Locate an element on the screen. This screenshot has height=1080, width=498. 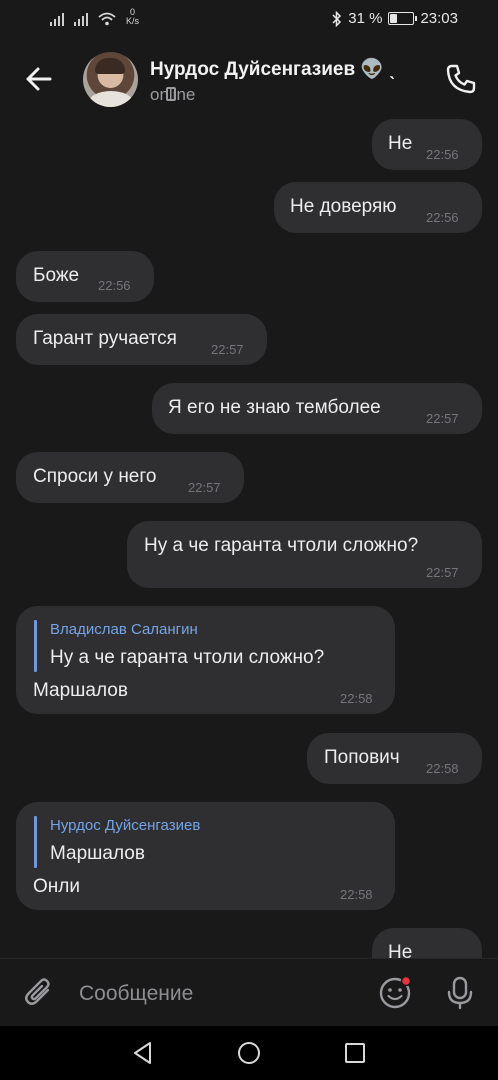
message-text: Попович is located at coordinates (362, 757).